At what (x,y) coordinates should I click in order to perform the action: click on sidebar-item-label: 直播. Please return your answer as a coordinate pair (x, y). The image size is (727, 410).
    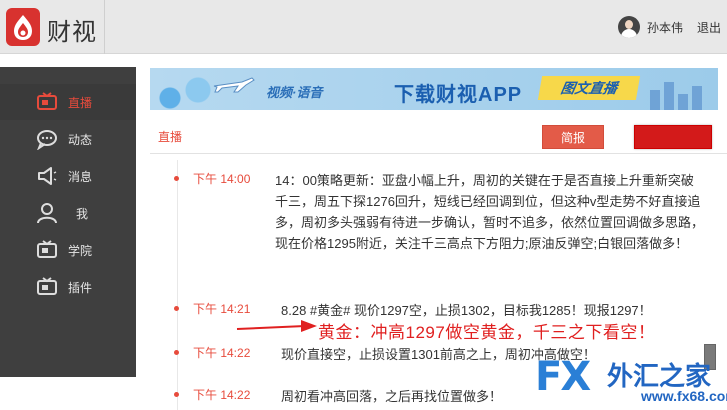
    Looking at the image, I should click on (80, 103).